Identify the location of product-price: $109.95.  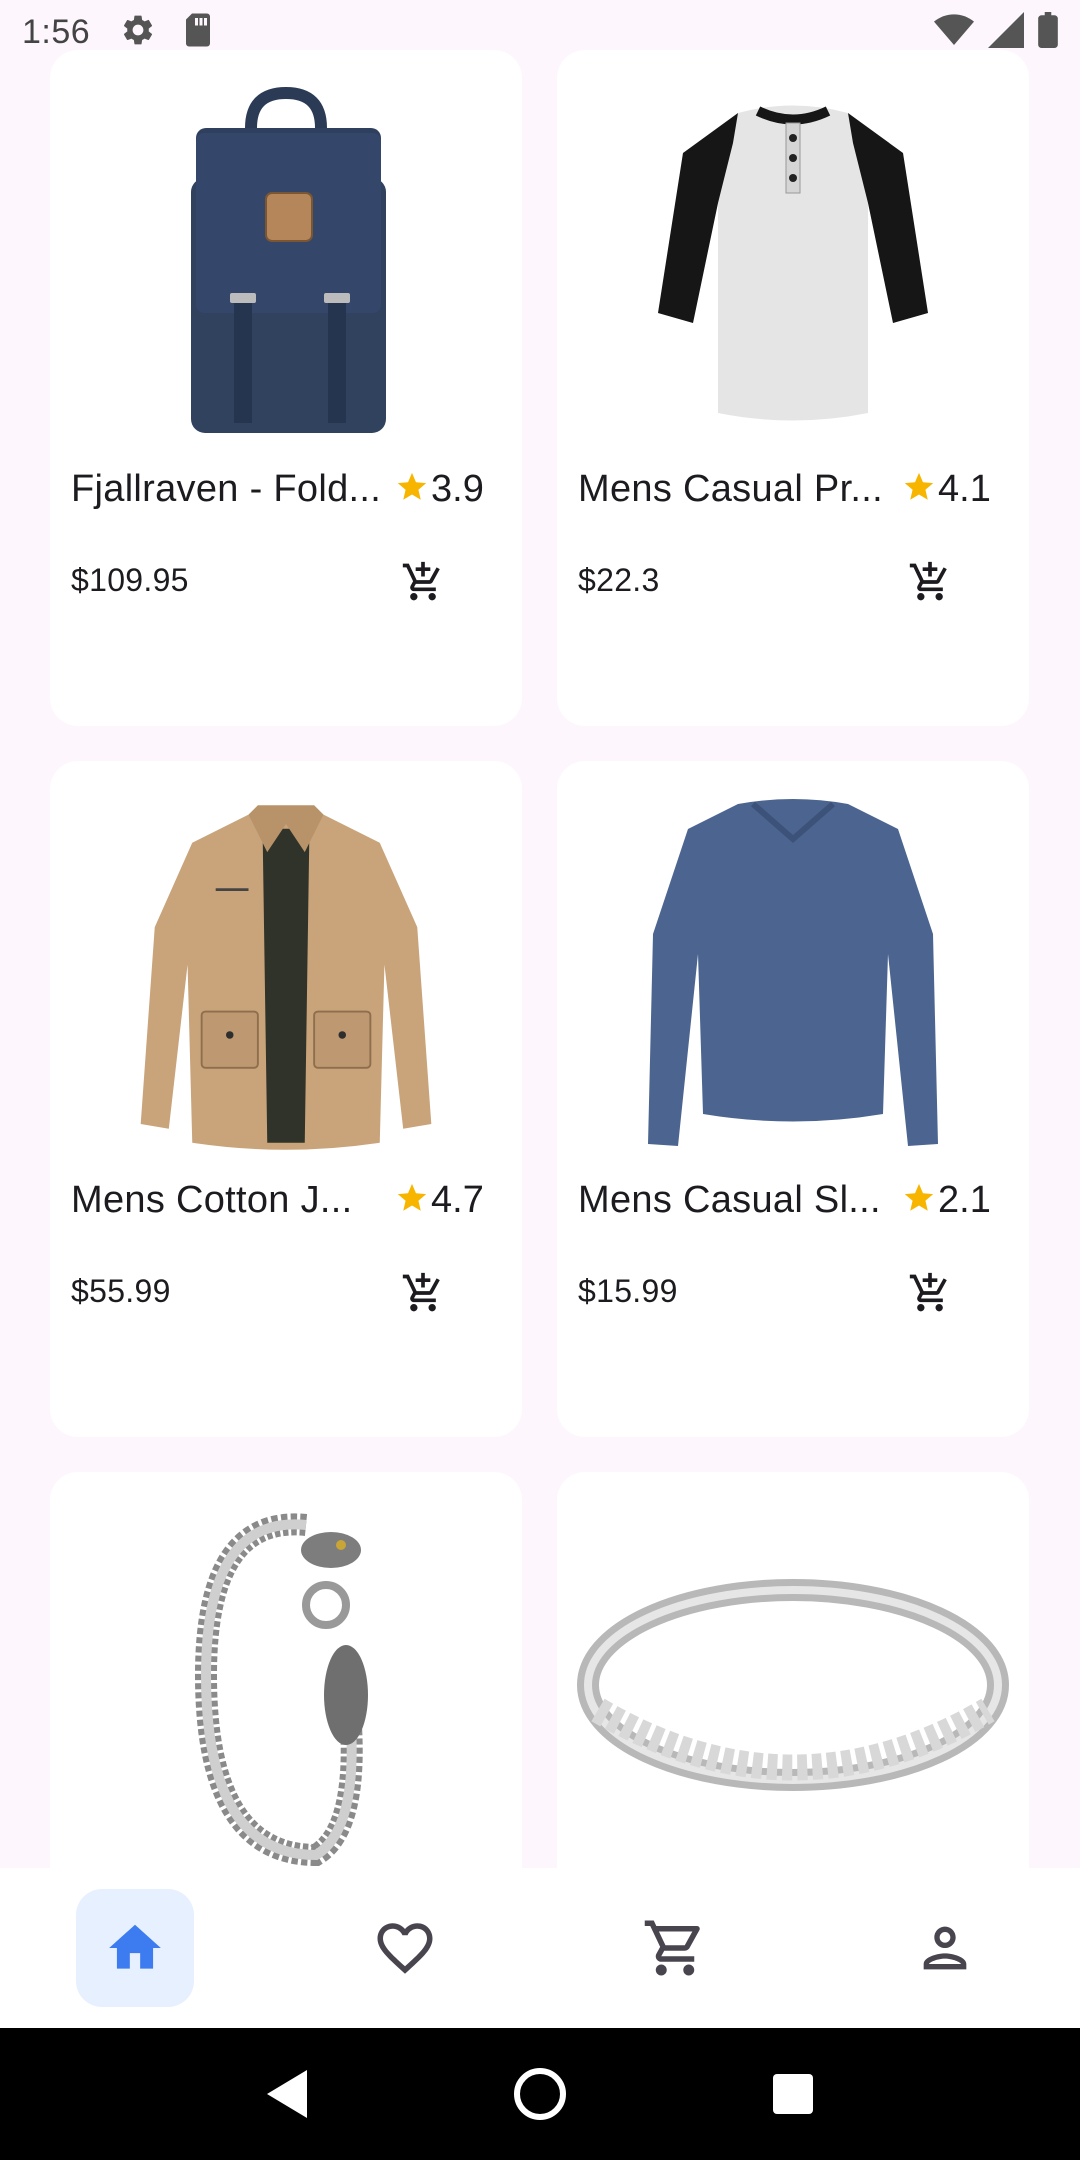
(130, 579).